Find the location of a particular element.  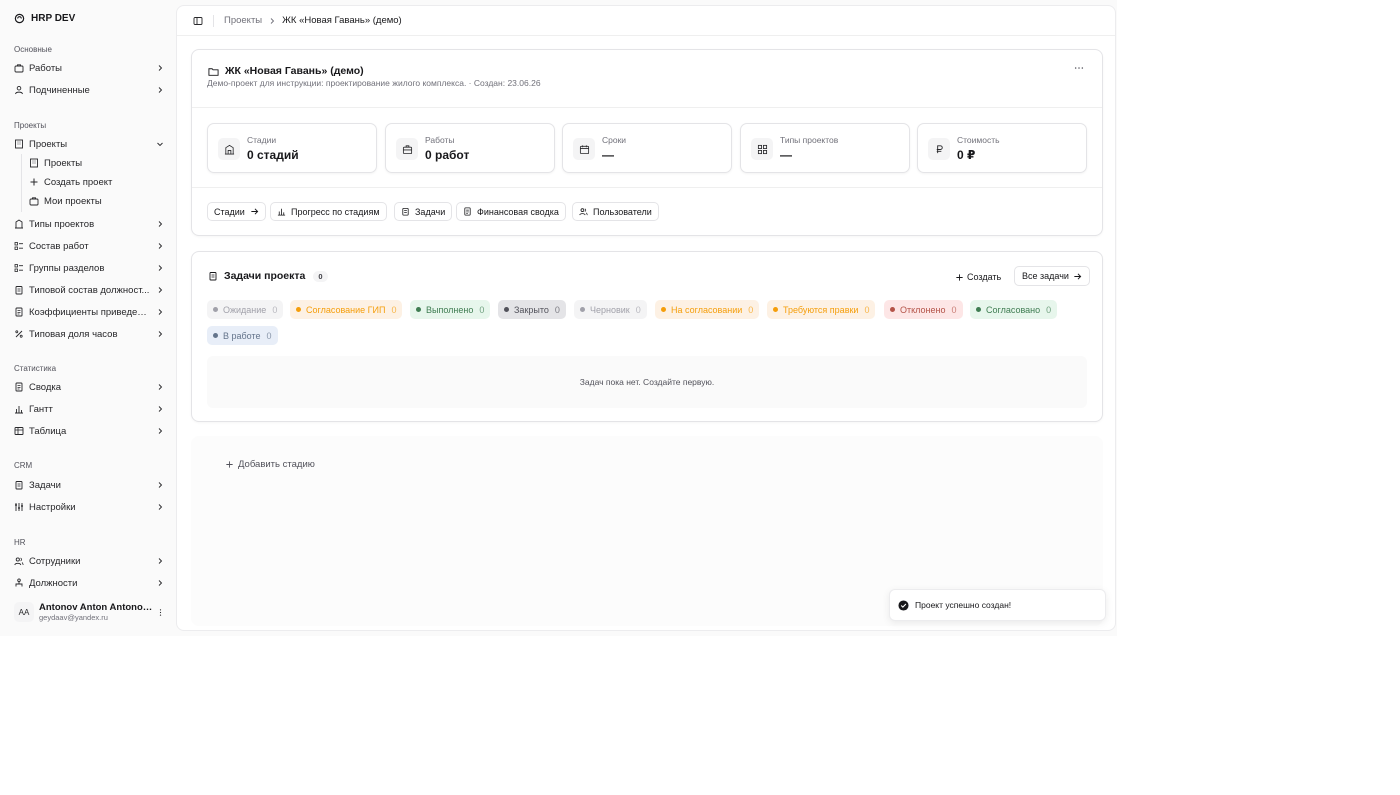

create-task-button: Создать is located at coordinates (978, 277).